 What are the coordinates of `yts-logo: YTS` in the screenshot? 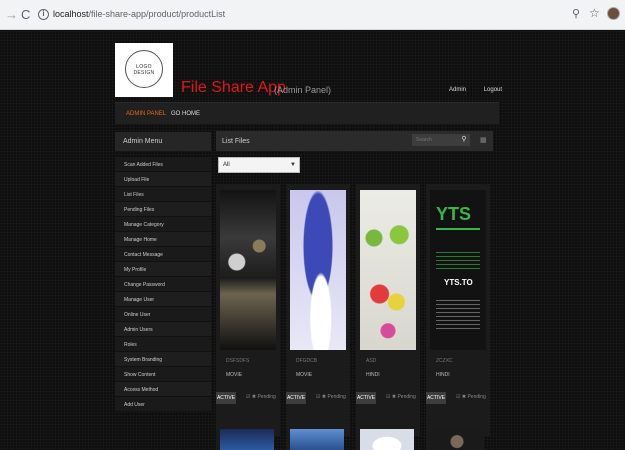 It's located at (454, 214).